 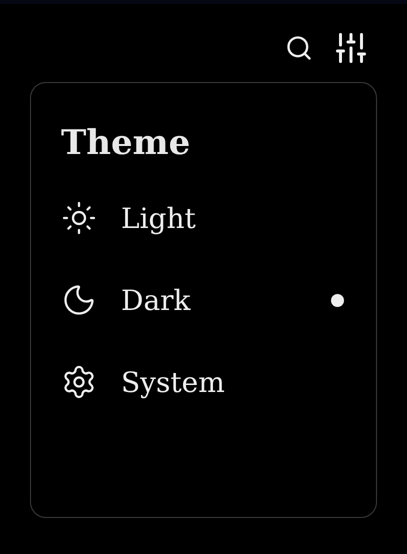 I want to click on sun-icon, so click(x=79, y=218).